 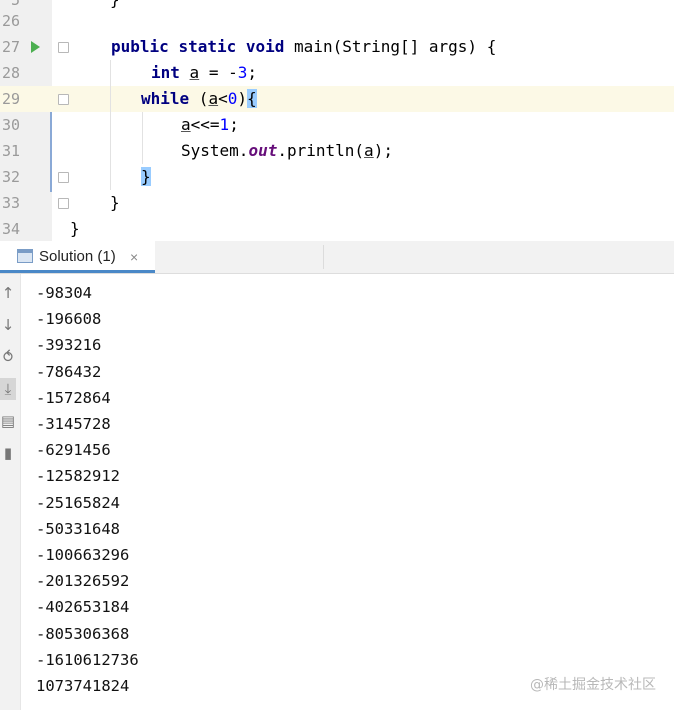 I want to click on soft-wrap-icon: ⥀, so click(x=8, y=357).